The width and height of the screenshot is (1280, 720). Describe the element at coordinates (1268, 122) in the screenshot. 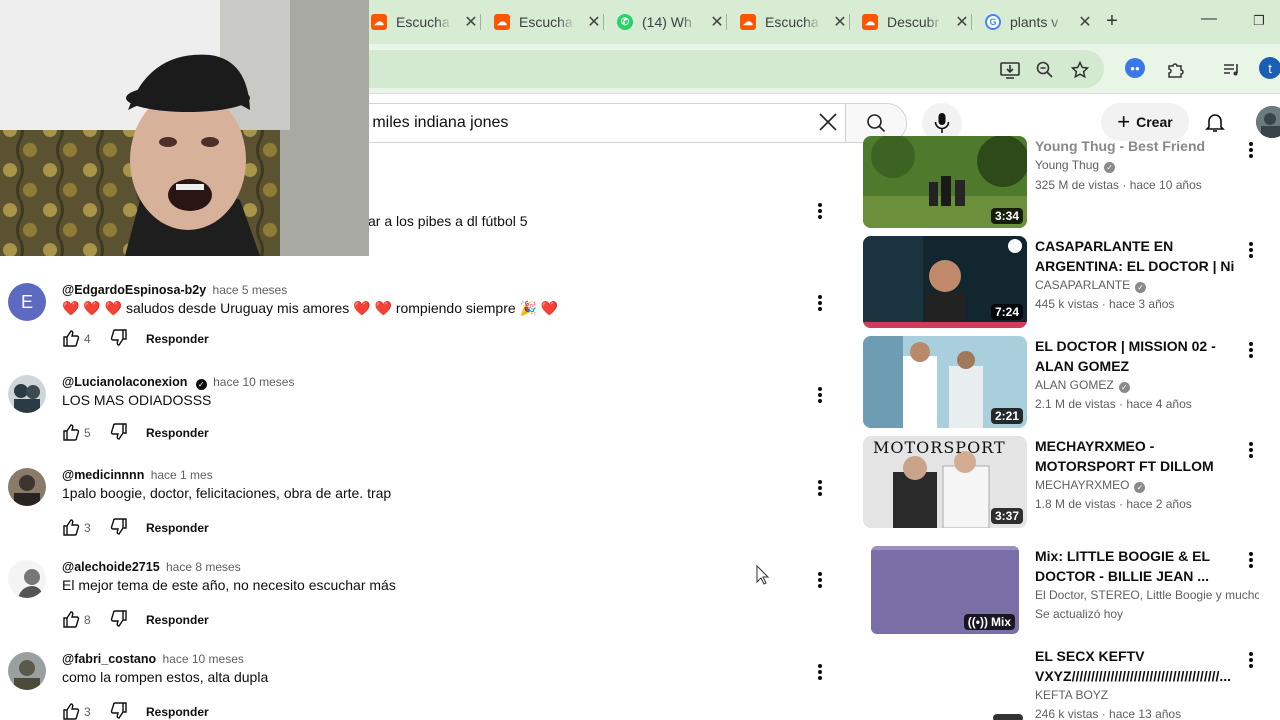

I see `account-avatar` at that location.